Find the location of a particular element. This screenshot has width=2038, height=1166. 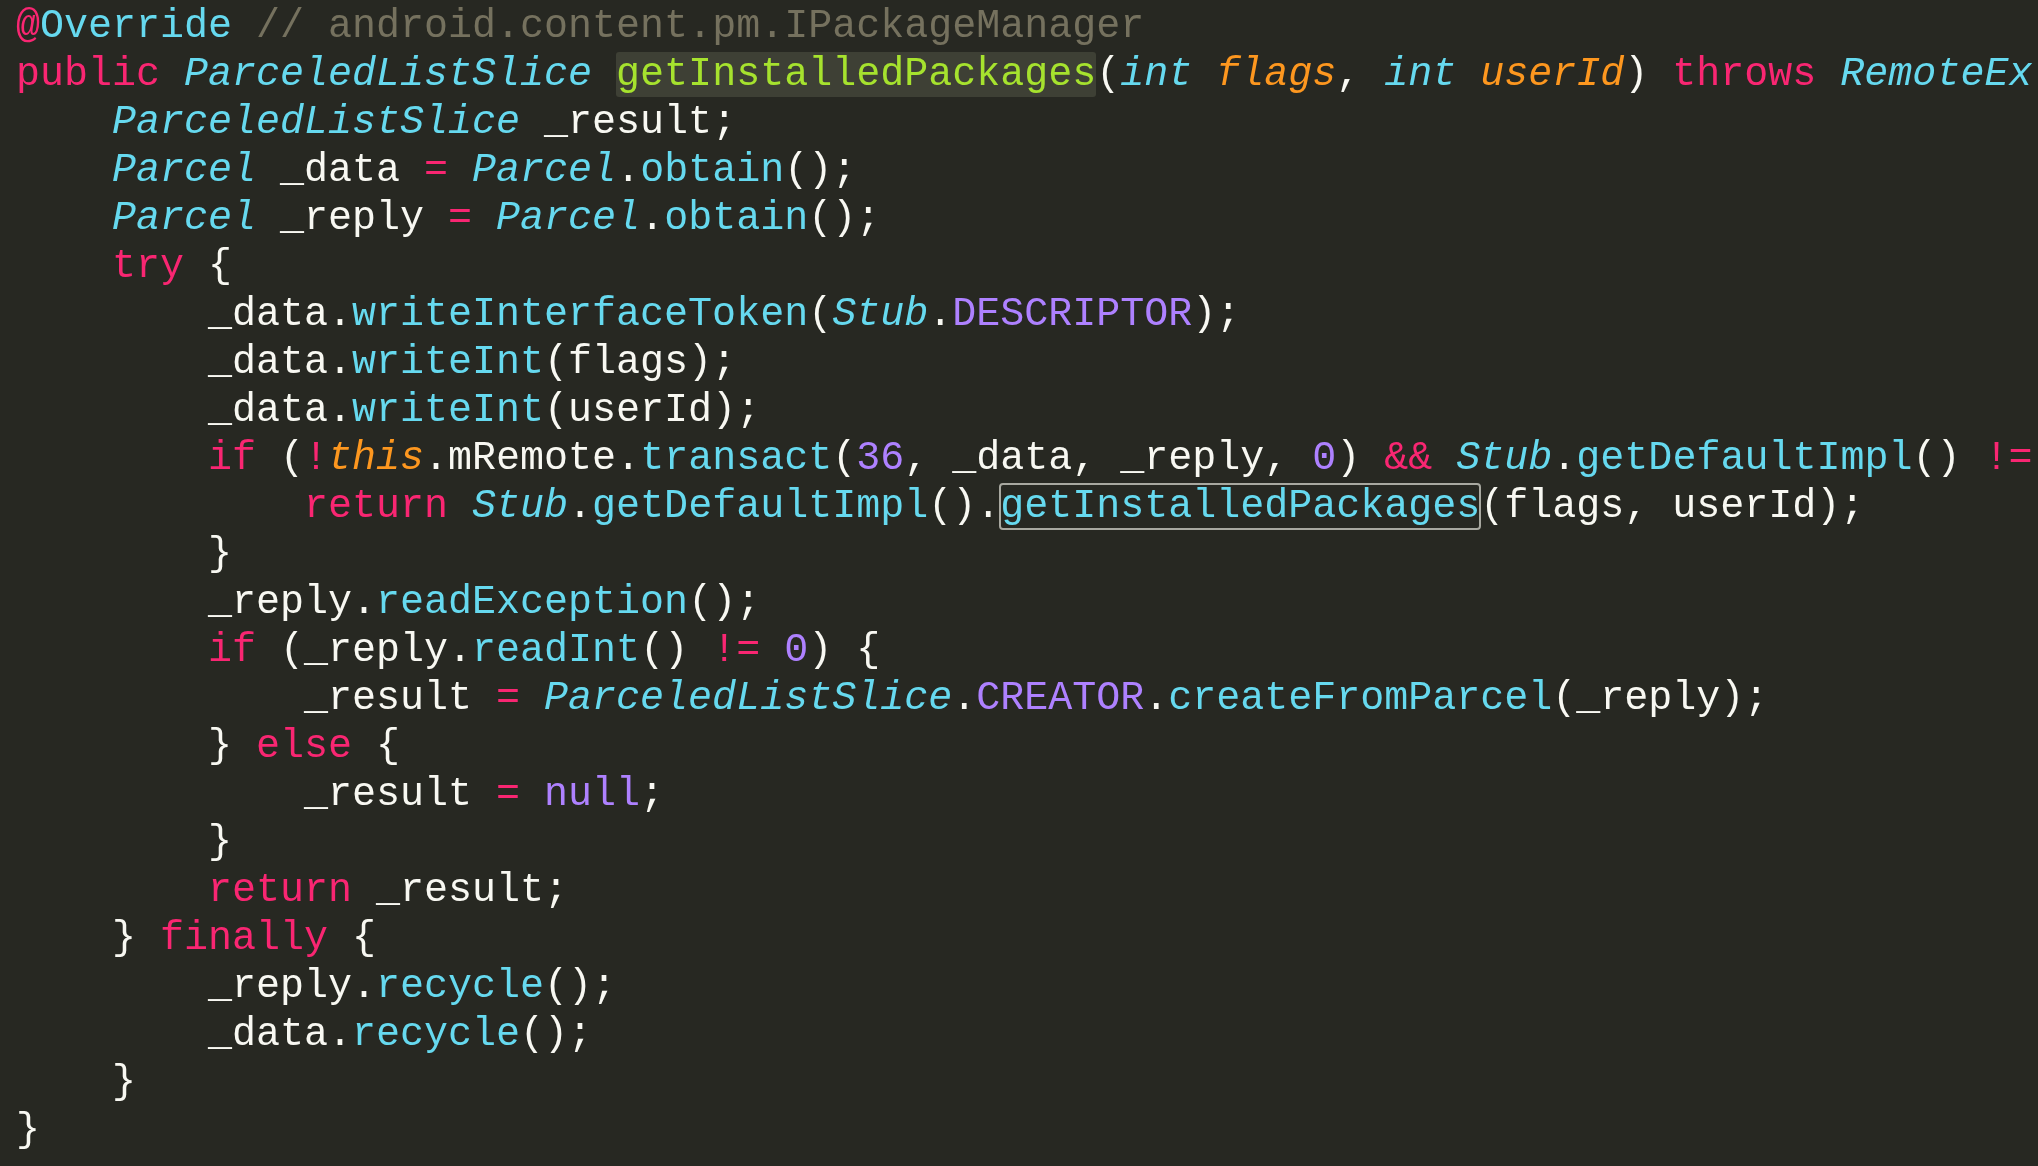

code-line: _data.writeInterfaceToken(Stub.DESCRIPTOR); is located at coordinates (724, 315).